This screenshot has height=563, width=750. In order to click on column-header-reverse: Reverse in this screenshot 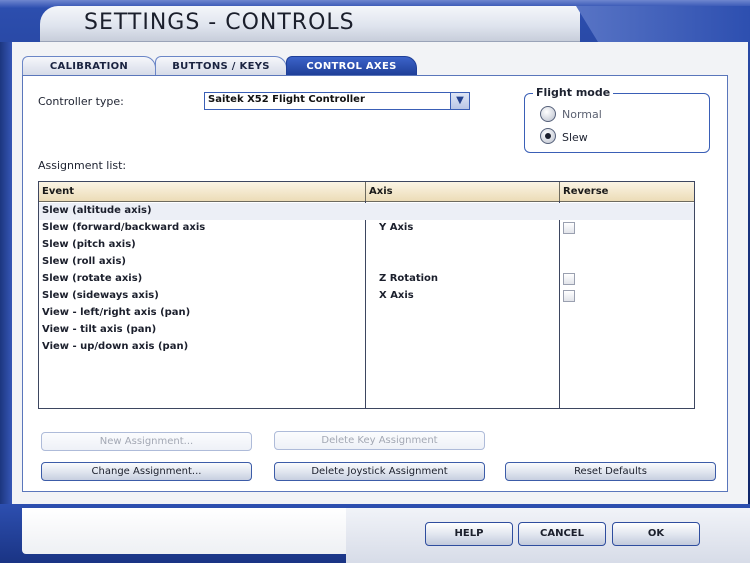, I will do `click(627, 191)`.